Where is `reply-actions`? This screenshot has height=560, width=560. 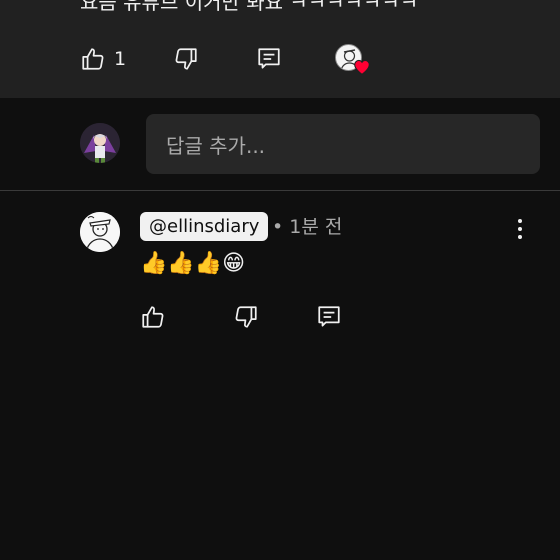 reply-actions is located at coordinates (280, 317).